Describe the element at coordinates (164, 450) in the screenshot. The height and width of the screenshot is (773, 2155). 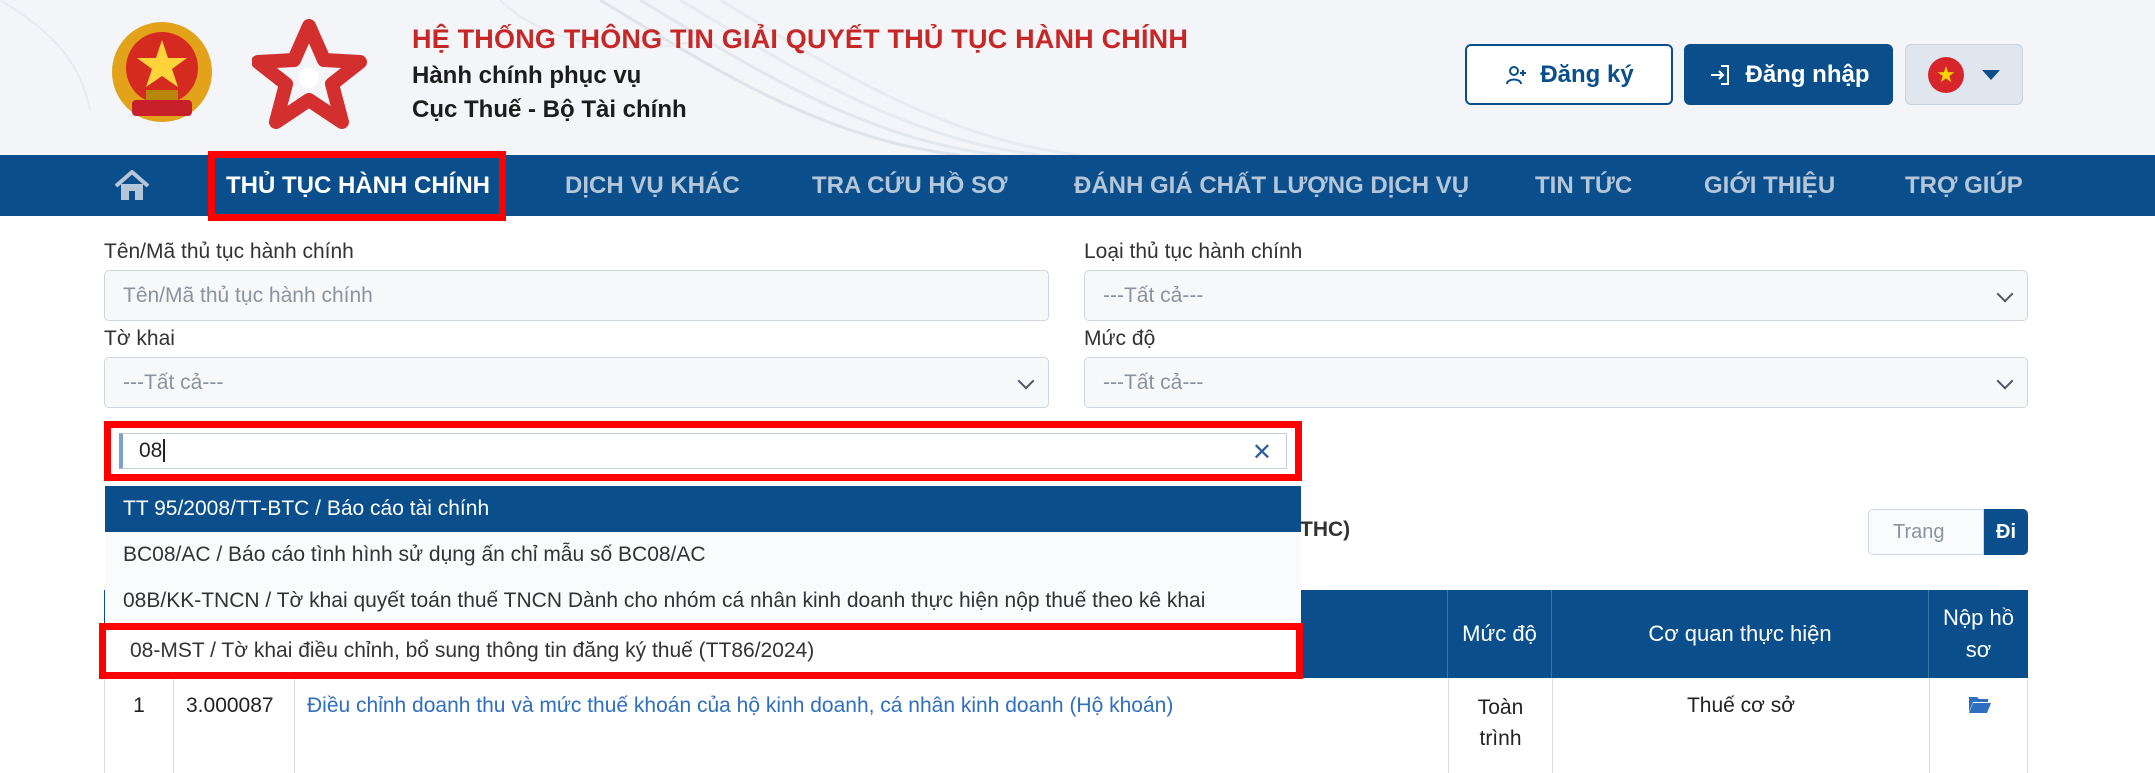
I see `text-cursor` at that location.